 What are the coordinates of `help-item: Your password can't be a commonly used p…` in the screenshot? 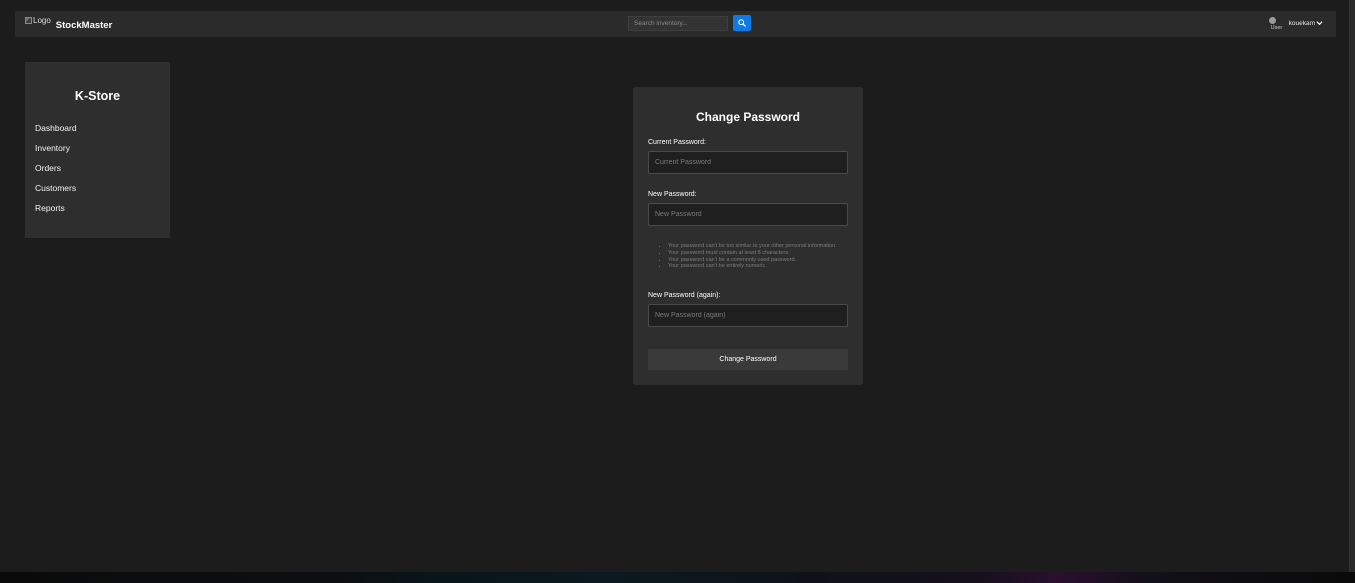 It's located at (763, 260).